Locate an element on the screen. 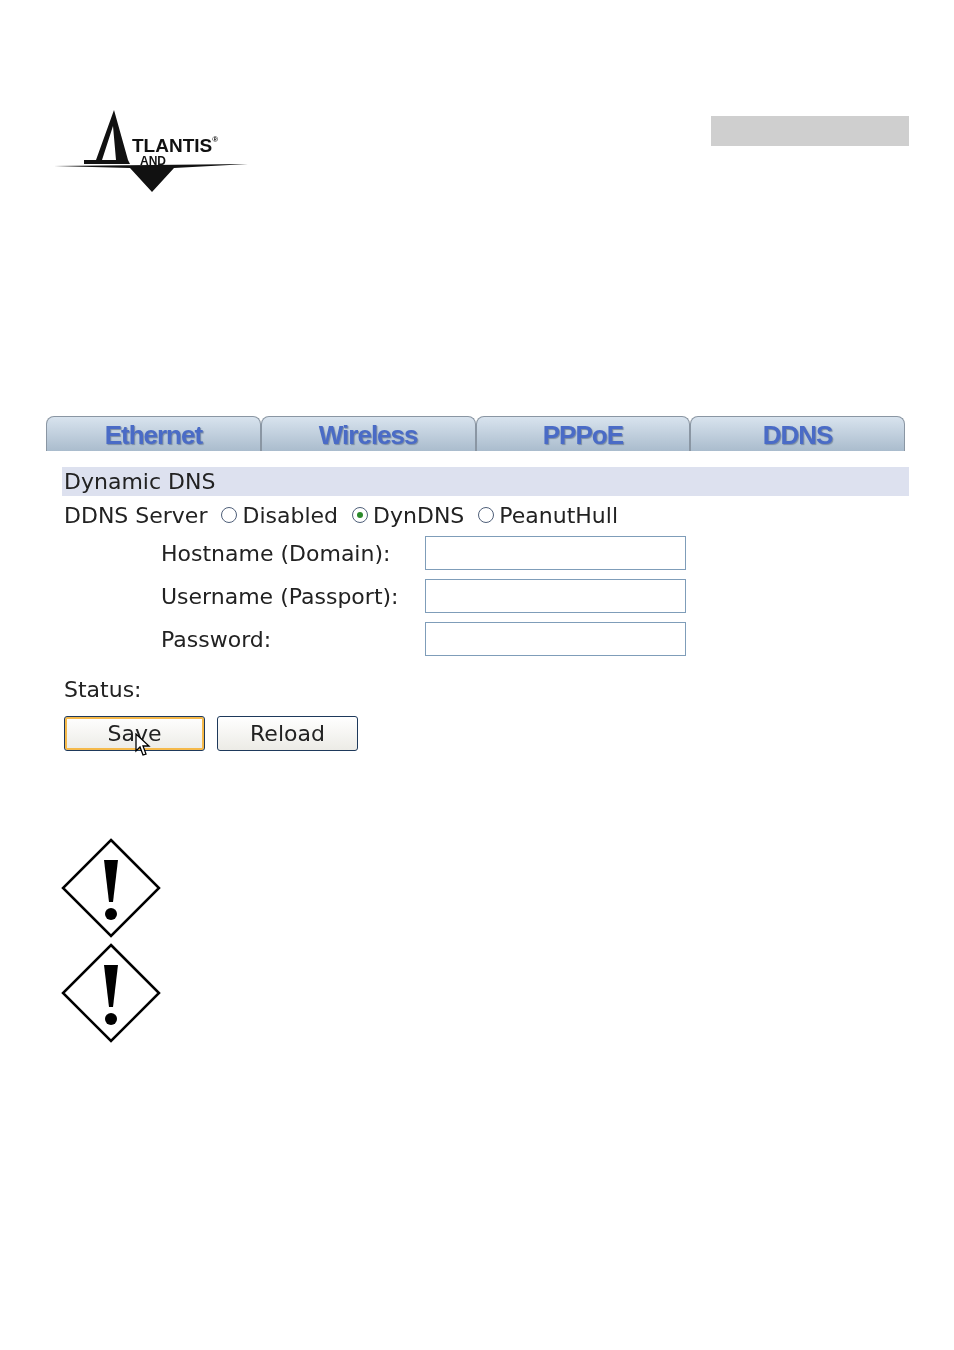 This screenshot has width=954, height=1350. field-label: Hostname (Domain): is located at coordinates (276, 553).